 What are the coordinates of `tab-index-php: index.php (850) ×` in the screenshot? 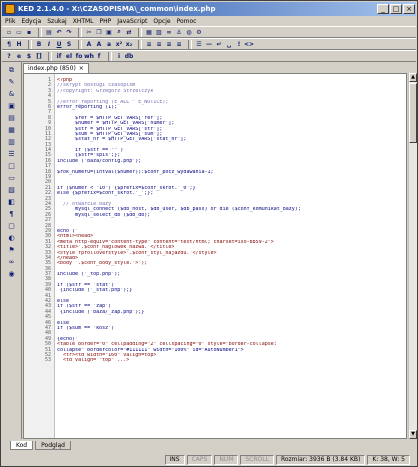 It's located at (56, 68).